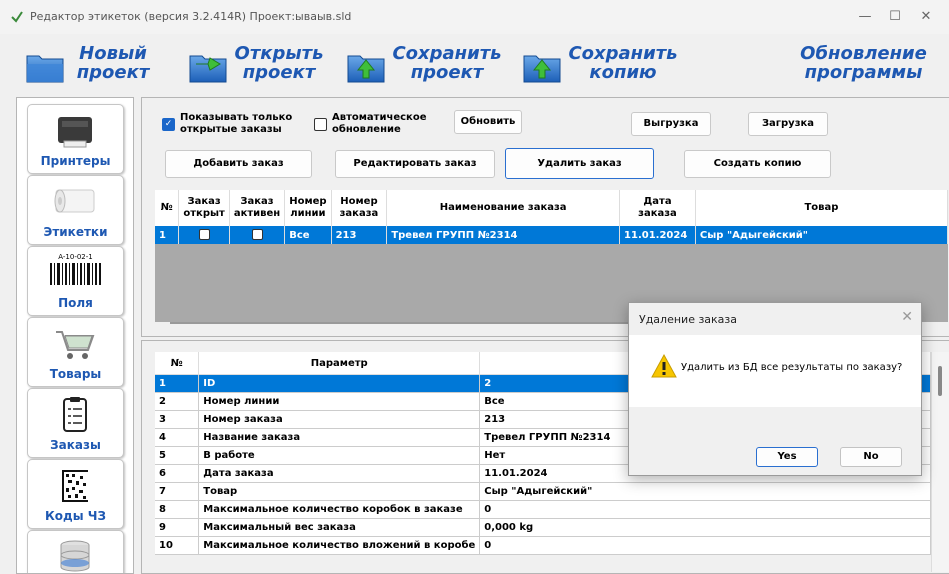 This screenshot has height=574, width=949. Describe the element at coordinates (308, 208) in the screenshot. I see `column-header: Номер линии` at that location.